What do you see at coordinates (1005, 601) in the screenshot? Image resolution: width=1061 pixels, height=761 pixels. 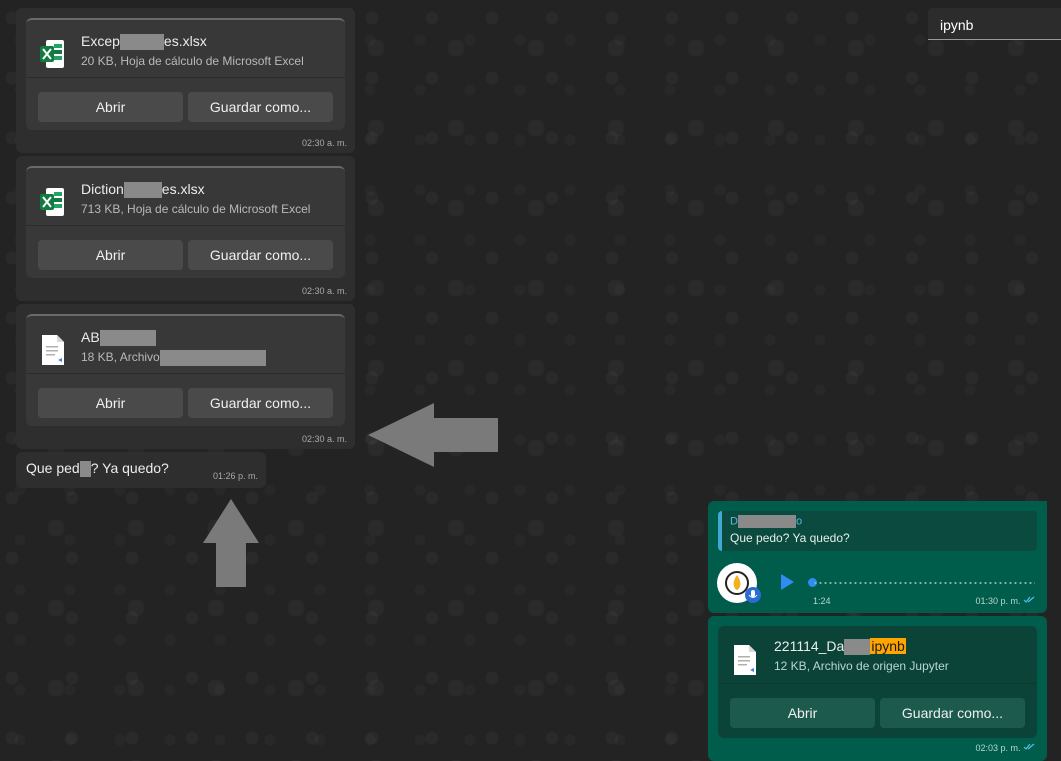 I see `message-time: 01:30 p. m.` at bounding box center [1005, 601].